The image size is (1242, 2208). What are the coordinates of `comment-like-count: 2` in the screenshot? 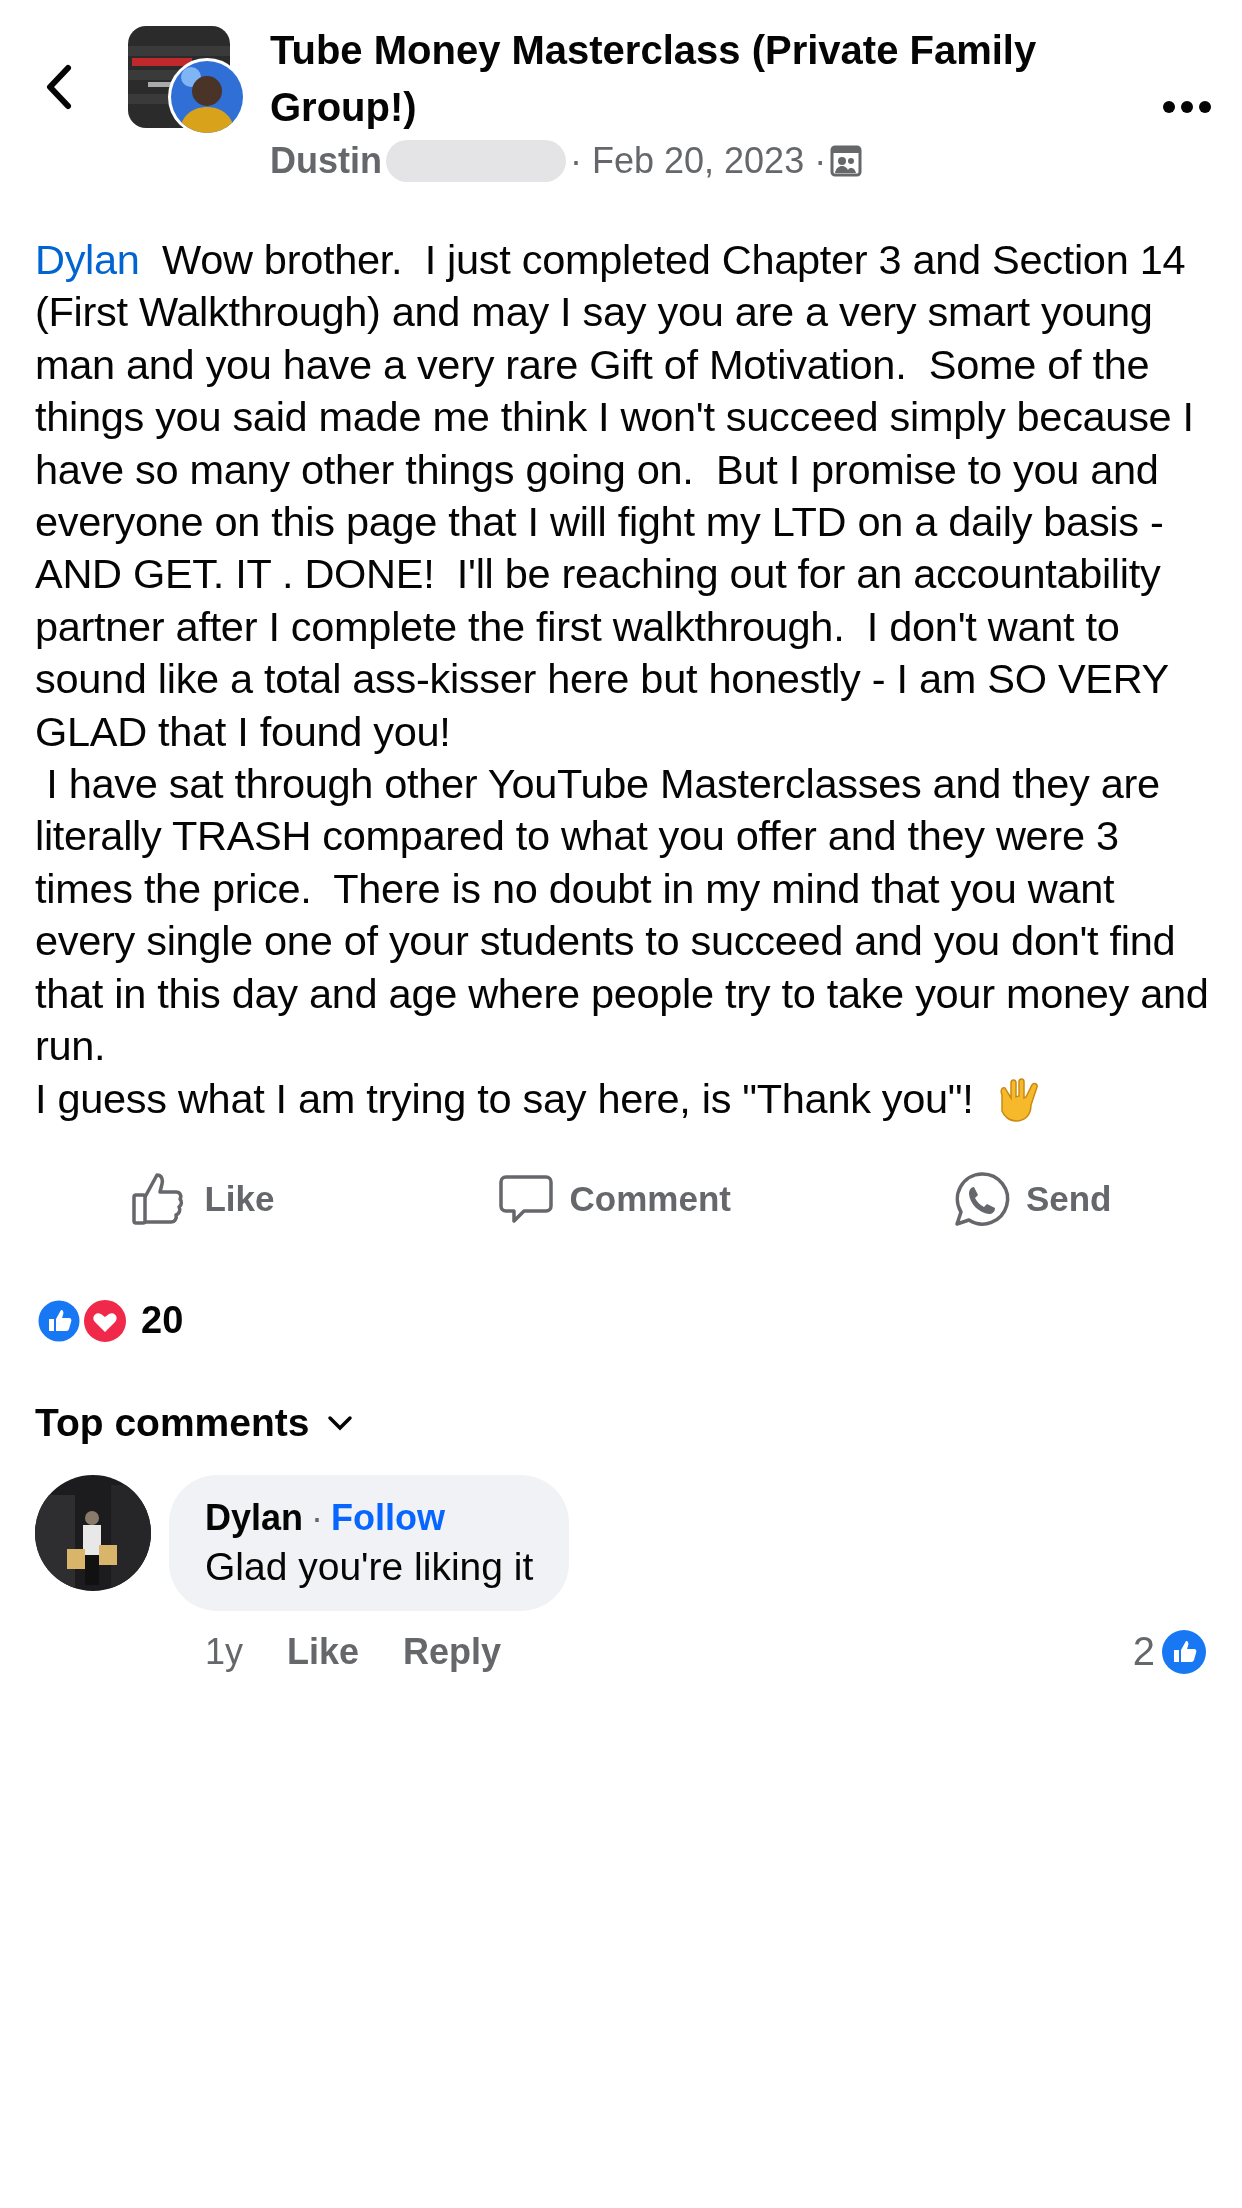 It's located at (1143, 1652).